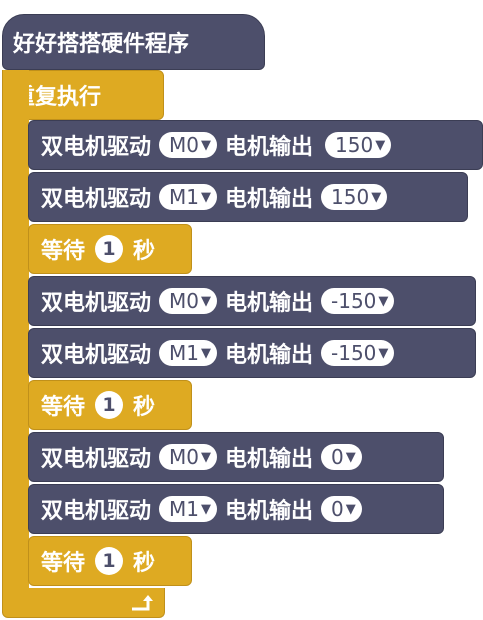 The width and height of the screenshot is (483, 620). Describe the element at coordinates (15, 334) in the screenshot. I see `forever-loop-arm` at that location.